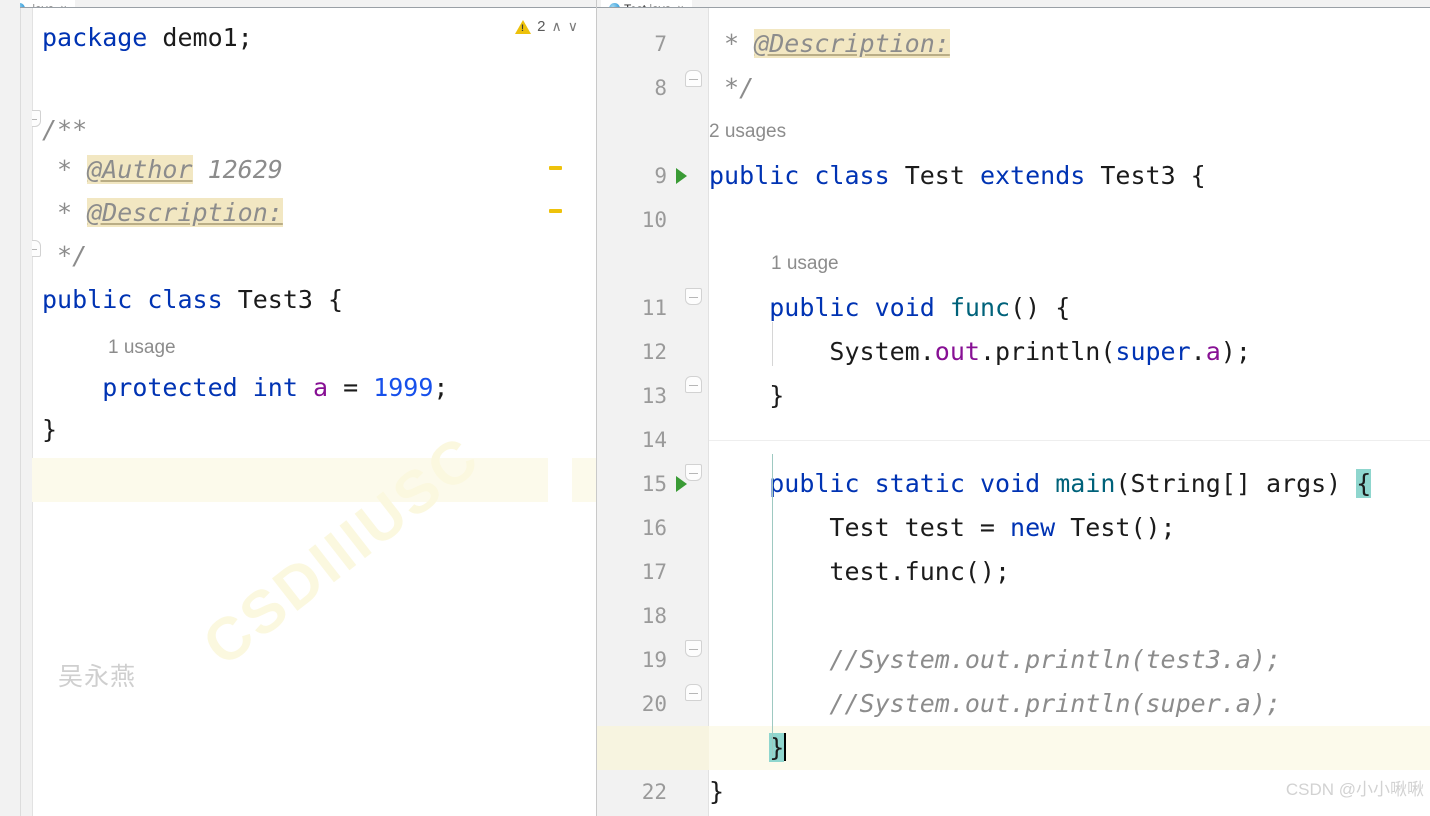 The height and width of the screenshot is (816, 1430). What do you see at coordinates (170, 387) in the screenshot?
I see `code-token: protected` at bounding box center [170, 387].